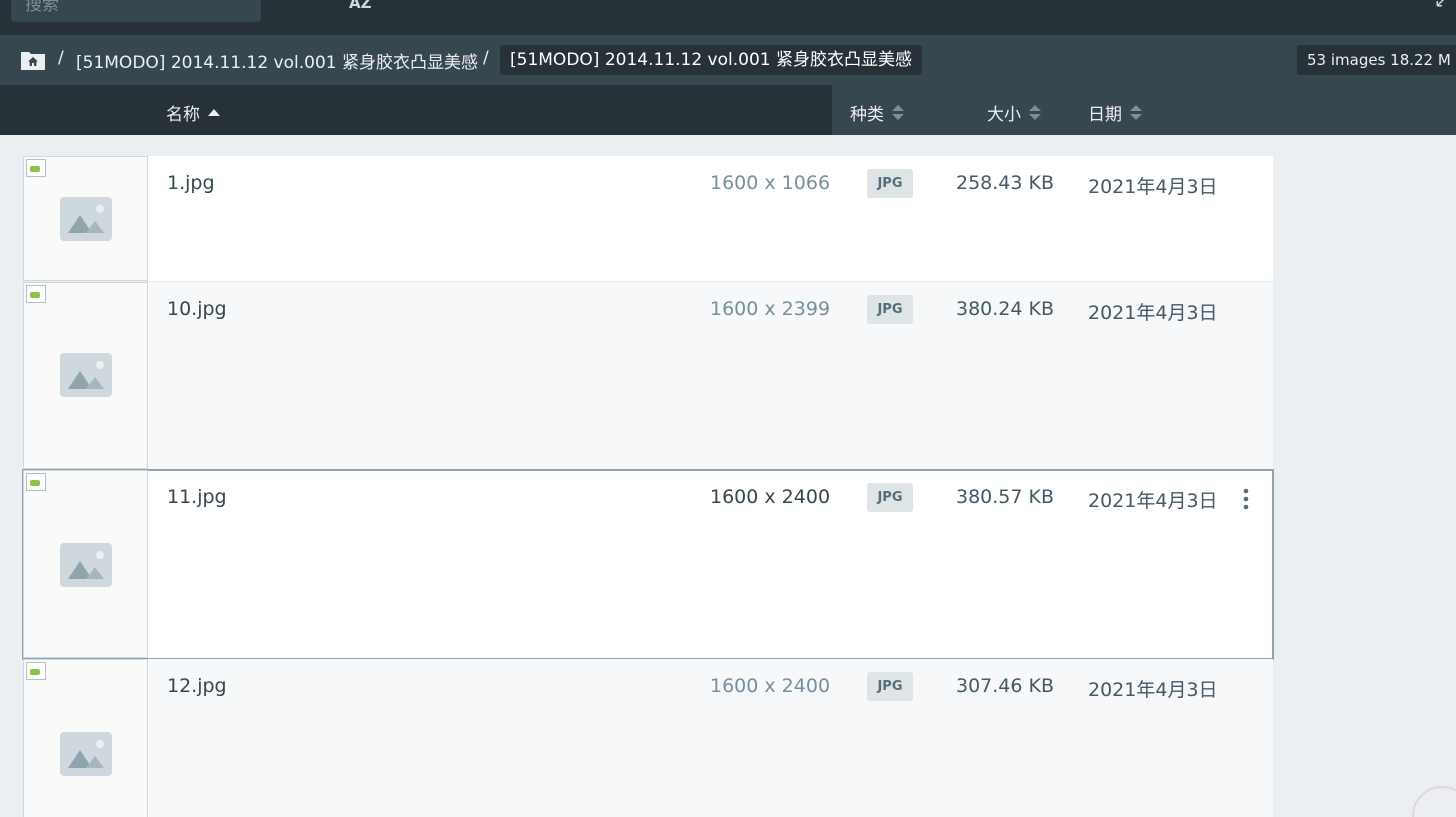 The height and width of the screenshot is (817, 1456). Describe the element at coordinates (33, 60) in the screenshot. I see `home-folder-icon` at that location.